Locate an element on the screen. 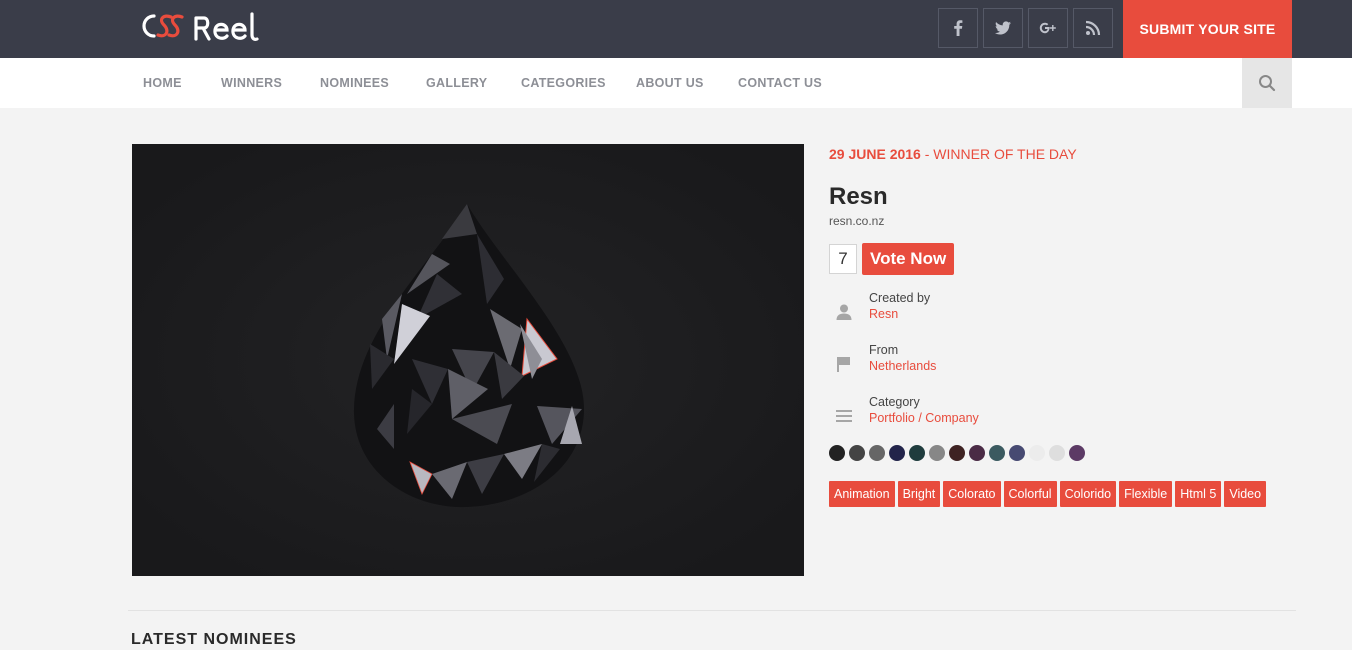  tag-link: Flexible is located at coordinates (1146, 494).